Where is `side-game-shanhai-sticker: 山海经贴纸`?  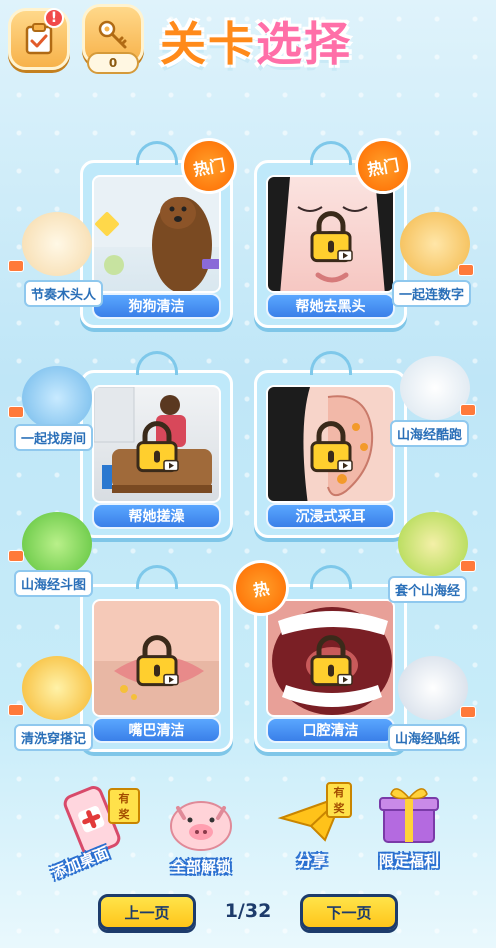
side-game-shanhai-sticker: 山海经贴纸 is located at coordinates (432, 703).